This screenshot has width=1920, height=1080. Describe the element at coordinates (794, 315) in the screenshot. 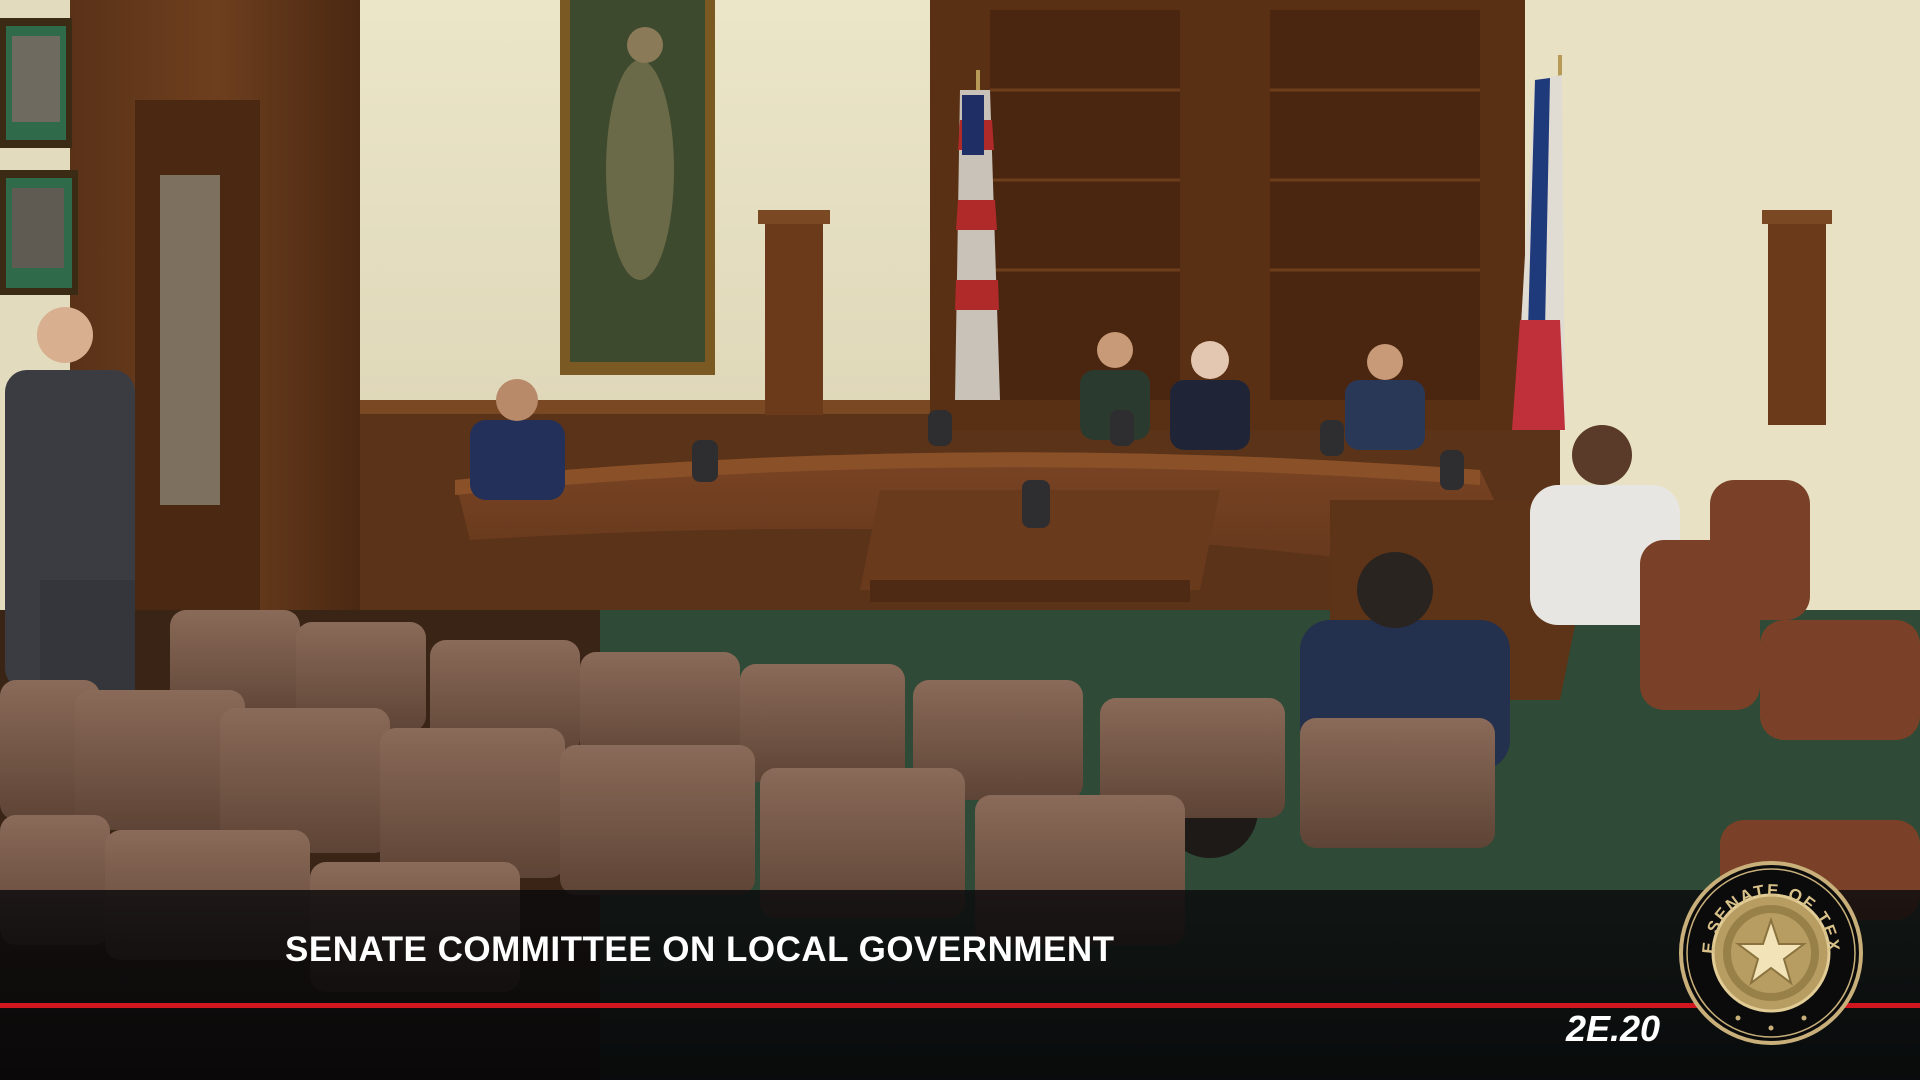

I see `left-pedestal` at that location.